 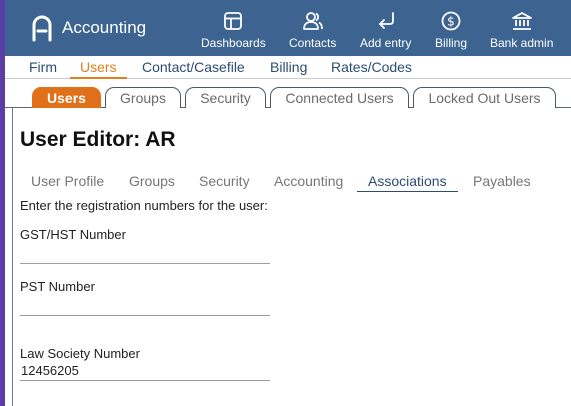 I want to click on editor-tab-user-profile: User Profile, so click(x=67, y=181).